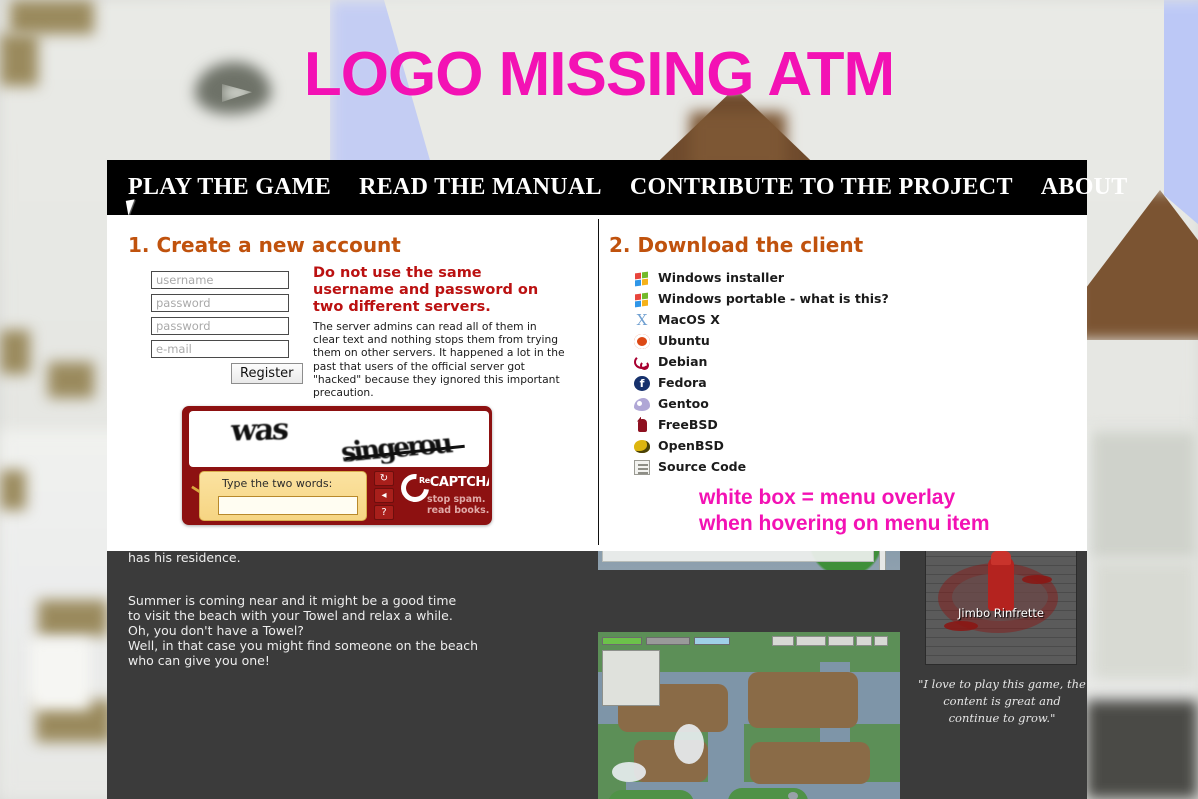 Image resolution: width=1198 pixels, height=799 pixels. Describe the element at coordinates (599, 74) in the screenshot. I see `page-title: LOGO MISSING ATM` at that location.